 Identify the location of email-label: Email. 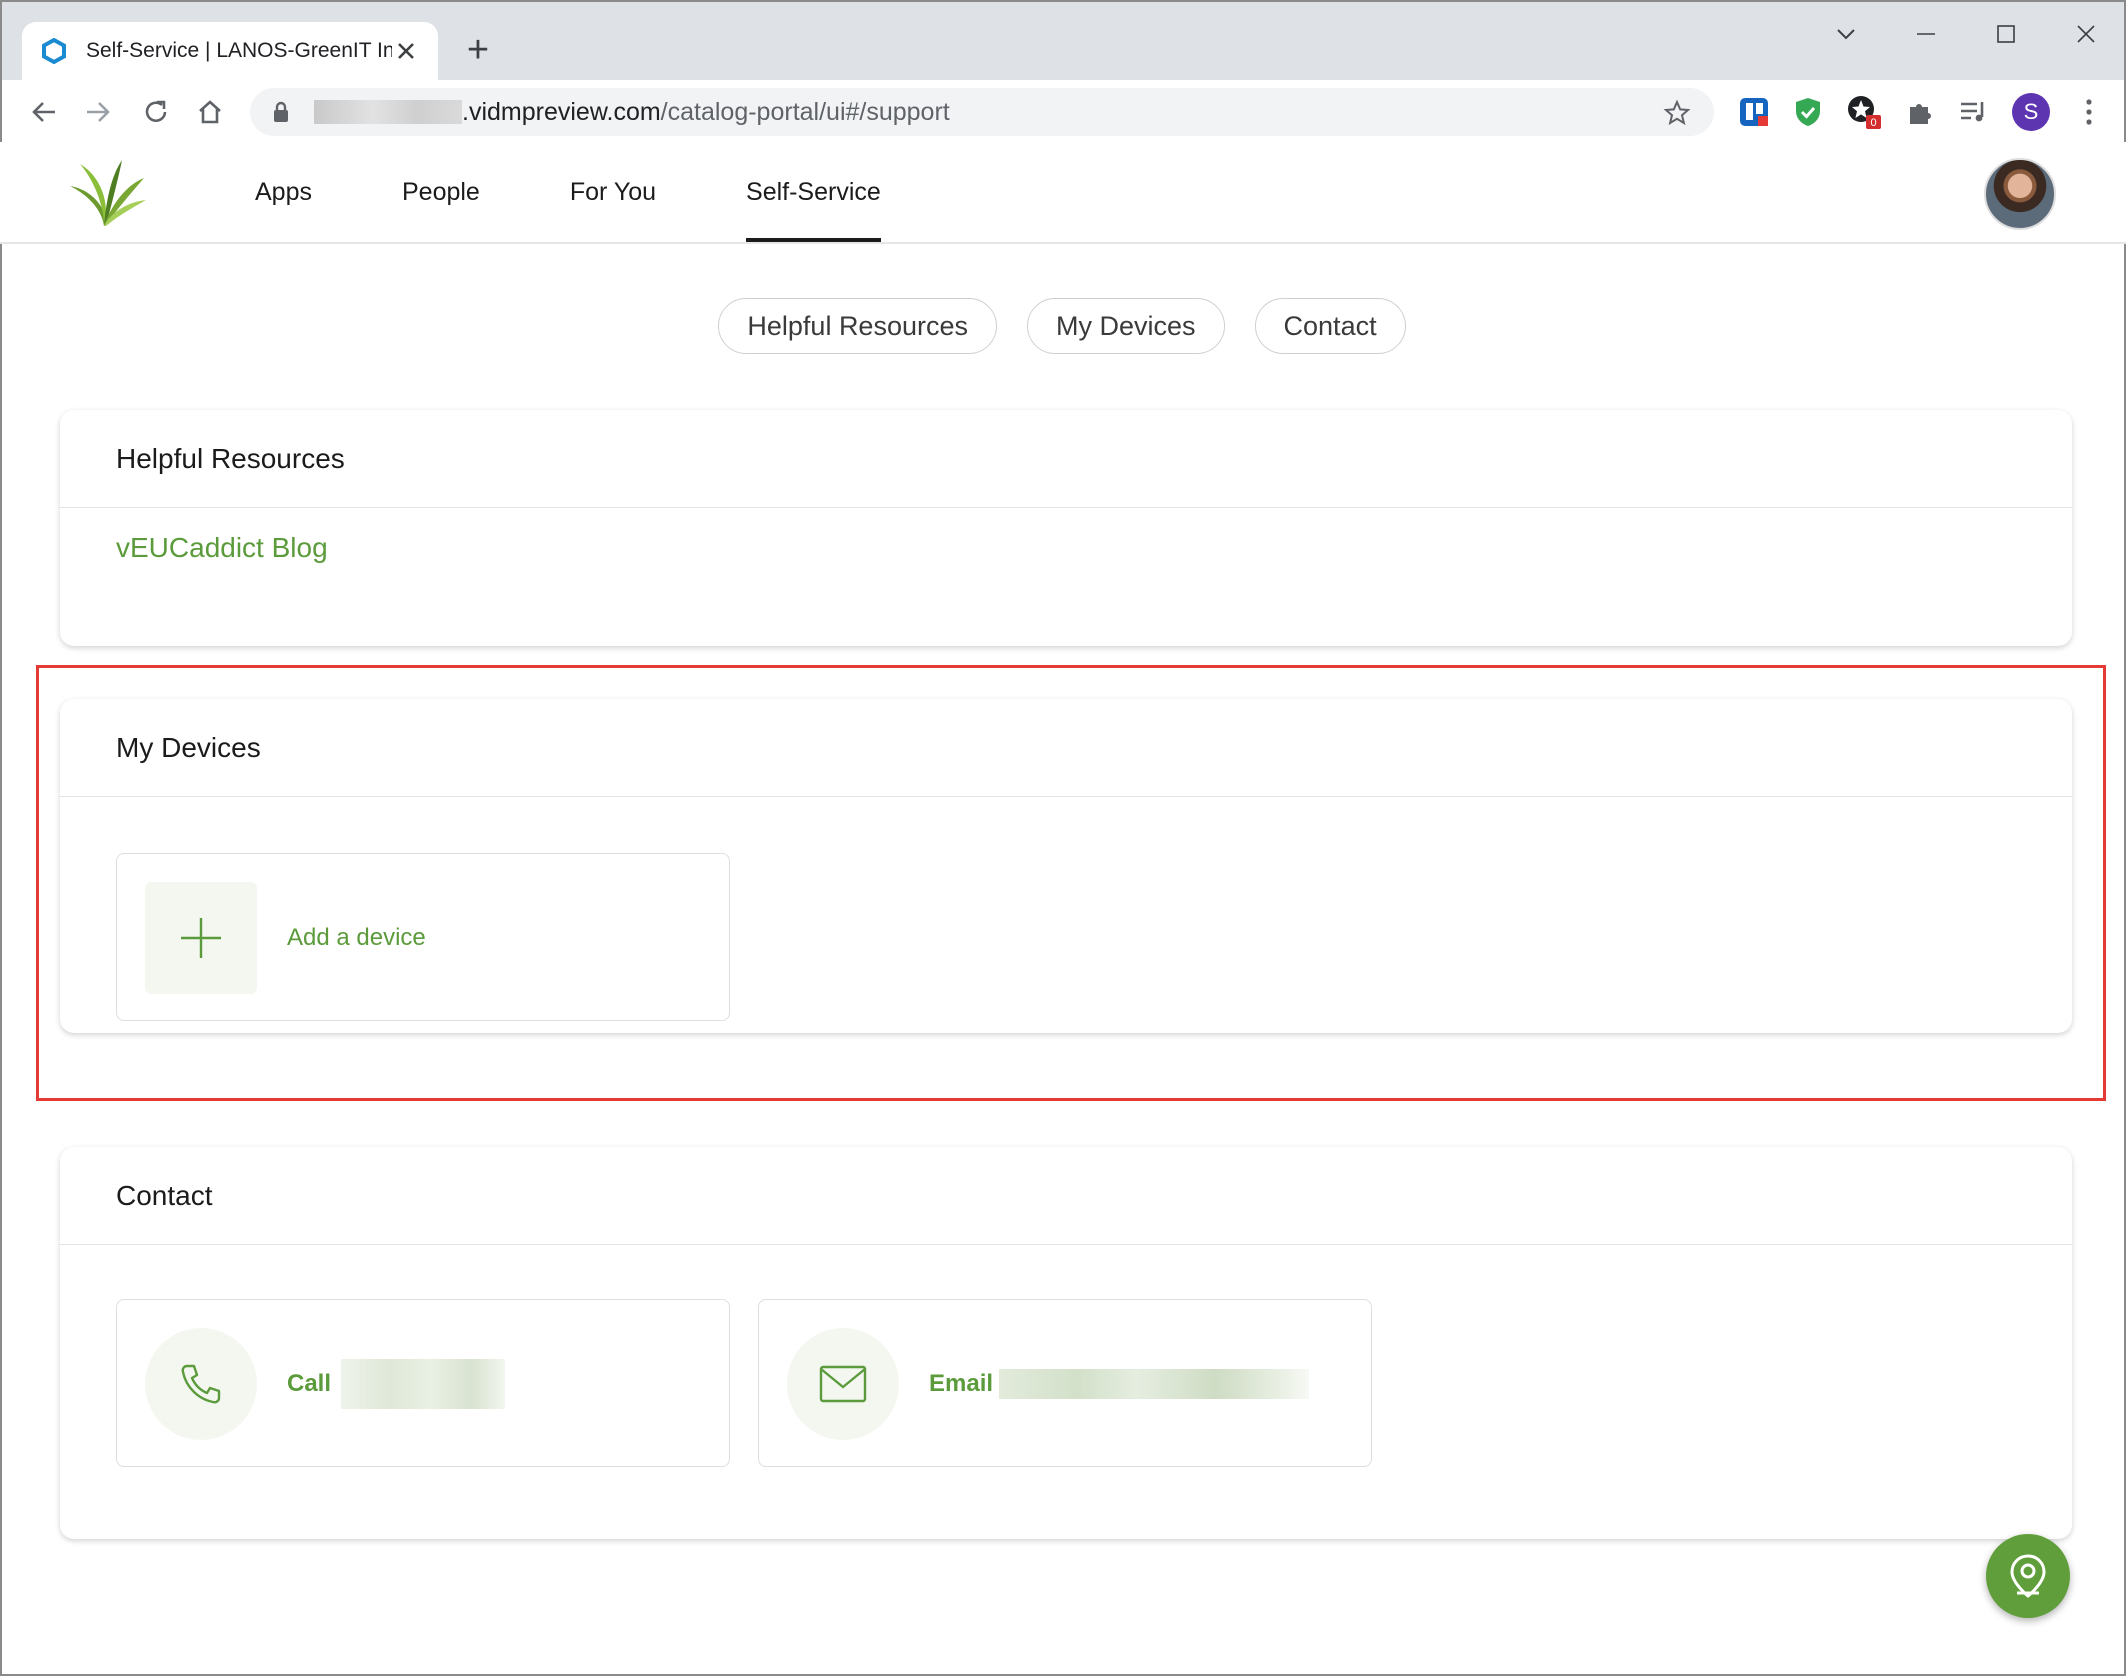
(961, 1383).